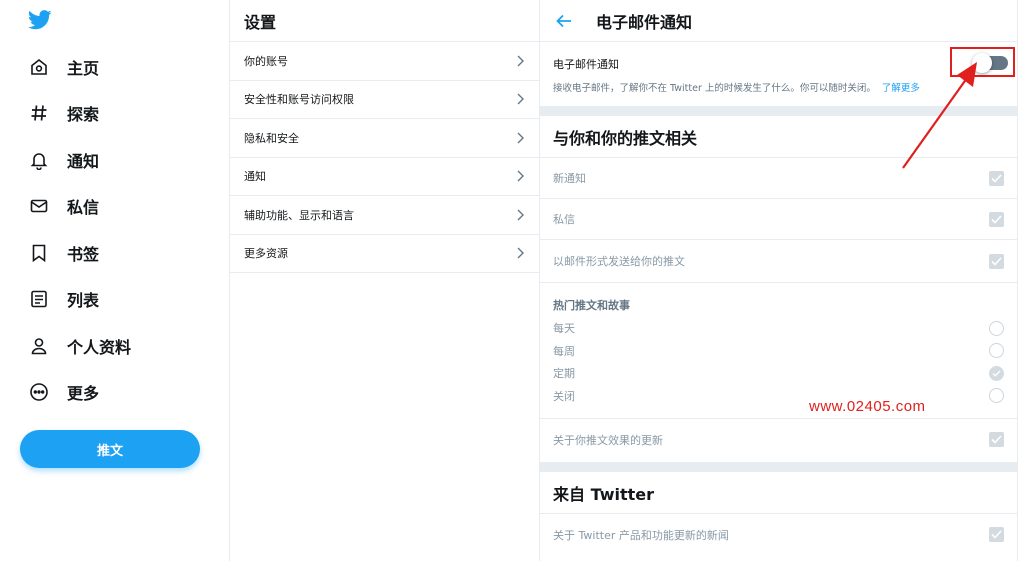 The width and height of the screenshot is (1024, 561). What do you see at coordinates (384, 254) in the screenshot?
I see `settings-item-resources: 更多资源` at bounding box center [384, 254].